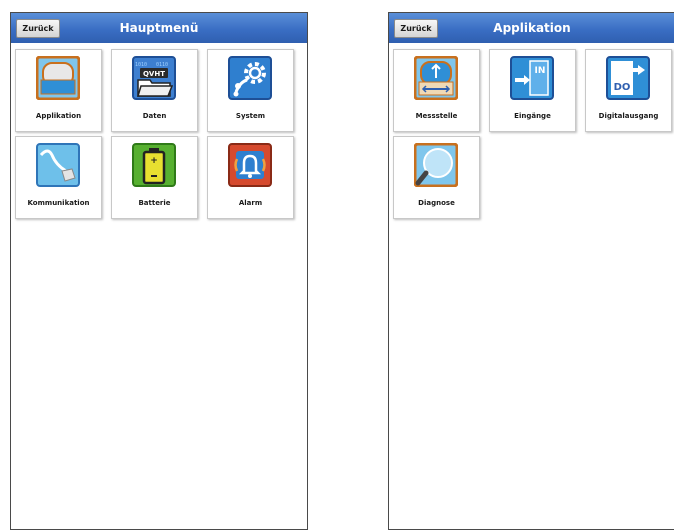  Describe the element at coordinates (531, 28) in the screenshot. I see `application-header: Applikation Zurück` at that location.